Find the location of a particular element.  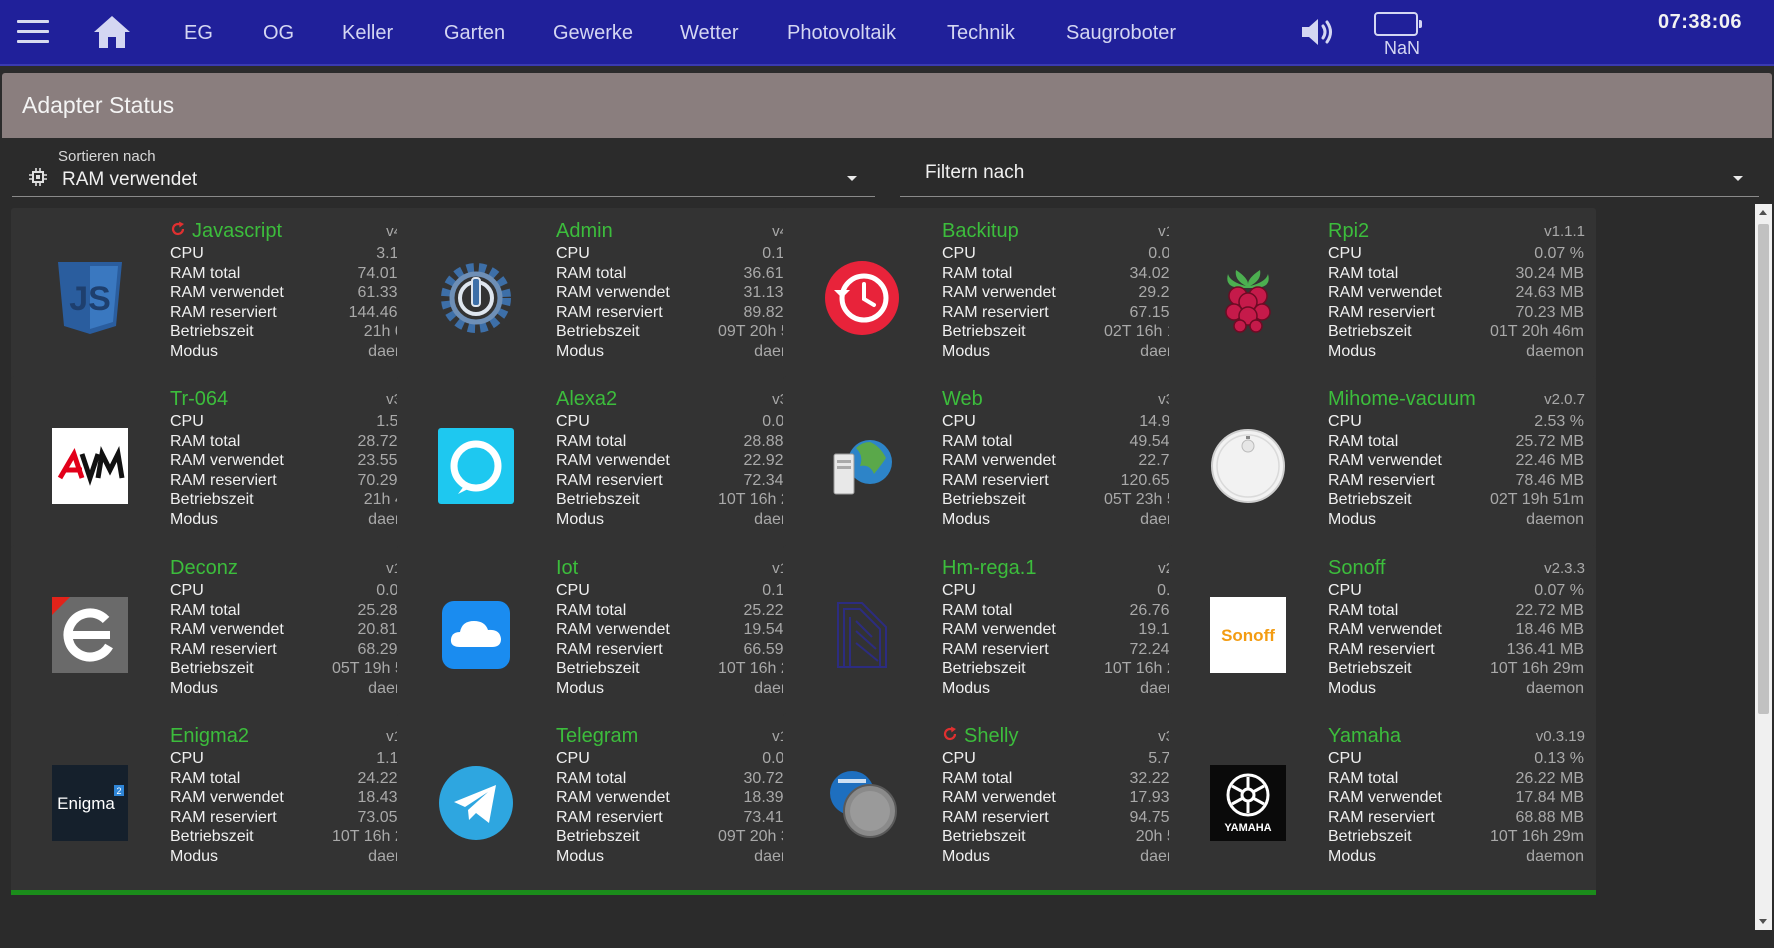

adapter-name: Admin is located at coordinates (584, 231).